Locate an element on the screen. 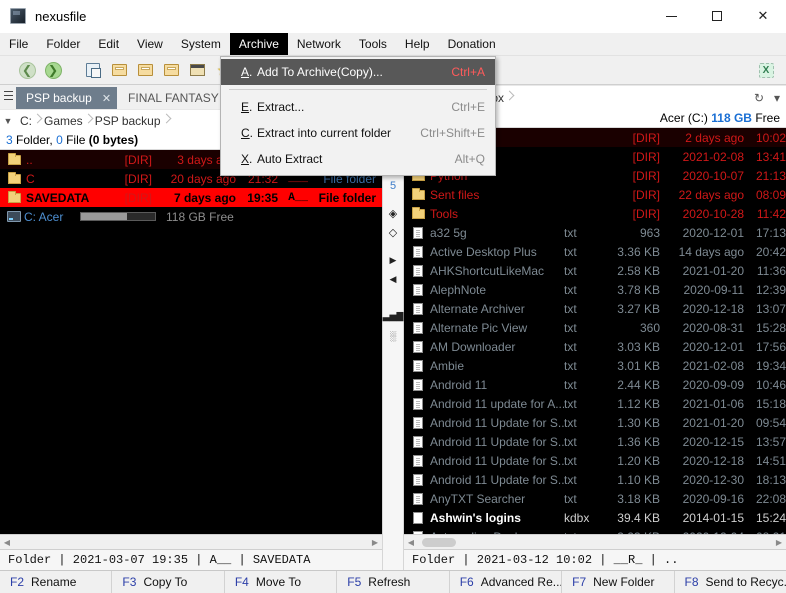  forward-button: ❯ is located at coordinates (53, 70).